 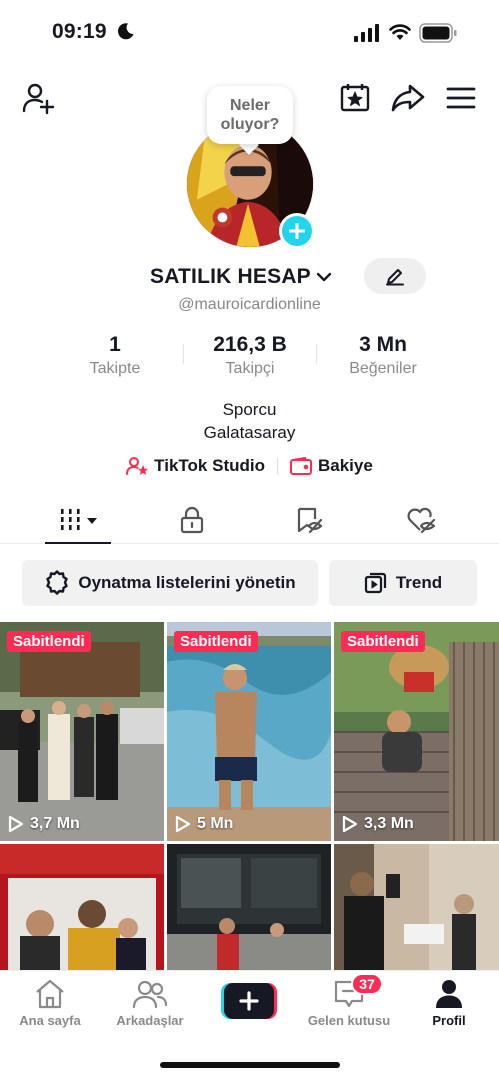 I want to click on video-tile: Sabitlendi 3,3 Mn, so click(x=416, y=731).